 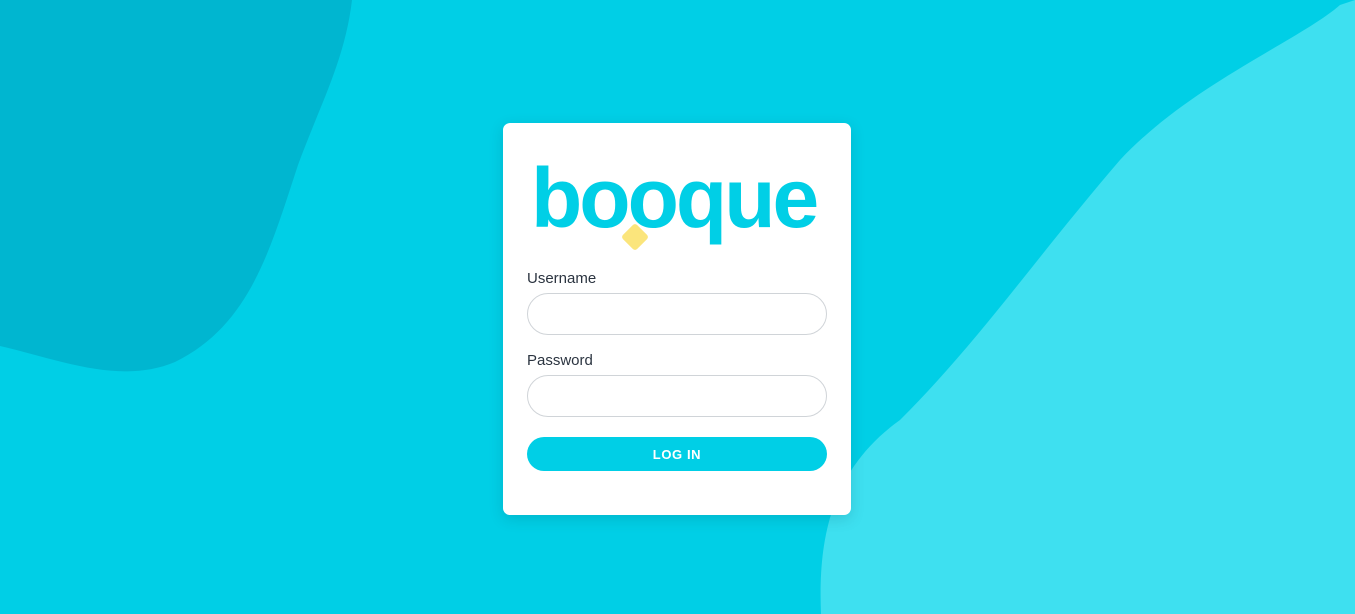 I want to click on username-label: Username, so click(x=562, y=278).